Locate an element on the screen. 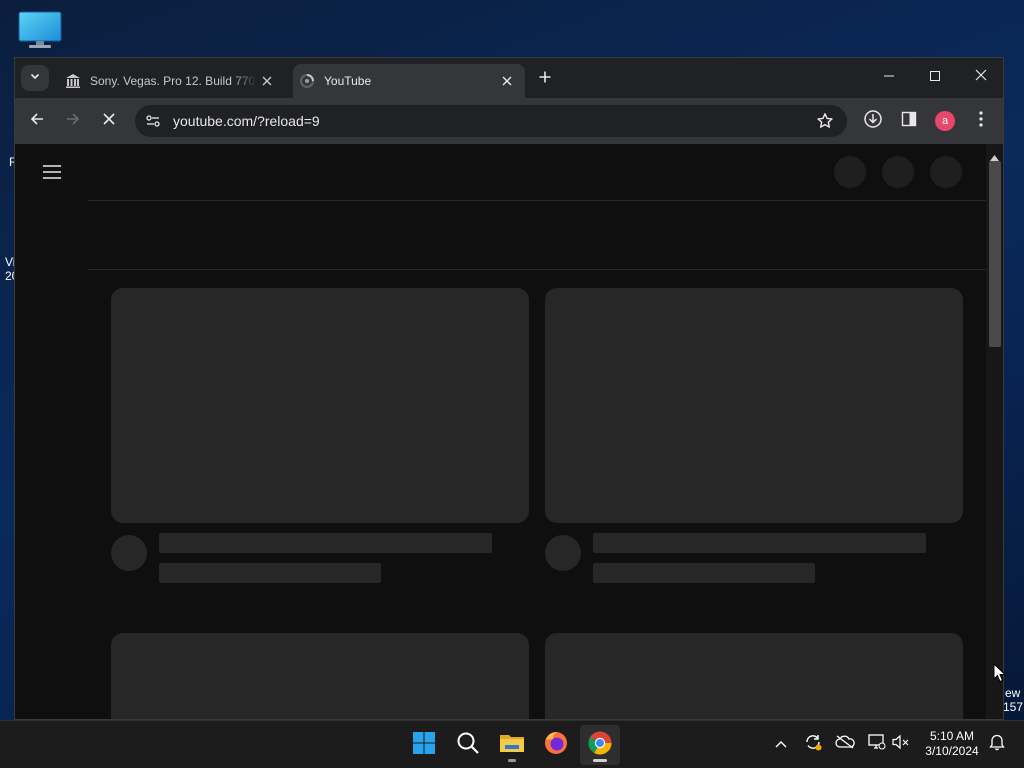  page-scrollbar is located at coordinates (994, 431).